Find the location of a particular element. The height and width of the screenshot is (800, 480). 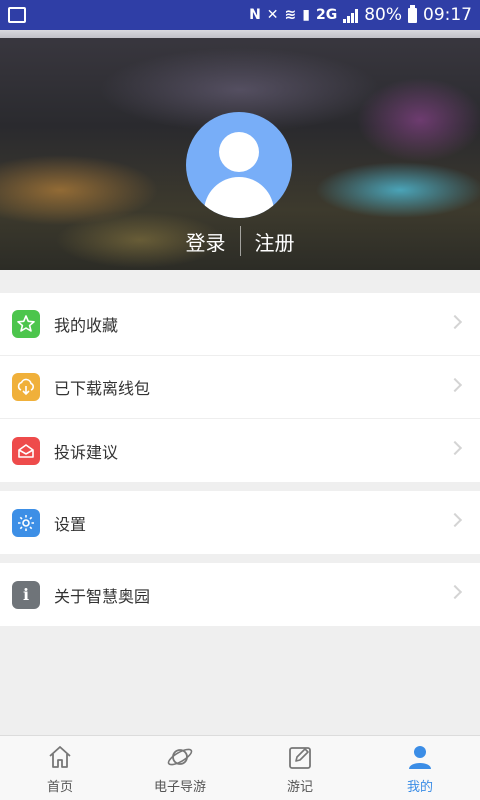

tab-label: 电子导游 is located at coordinates (179, 787).